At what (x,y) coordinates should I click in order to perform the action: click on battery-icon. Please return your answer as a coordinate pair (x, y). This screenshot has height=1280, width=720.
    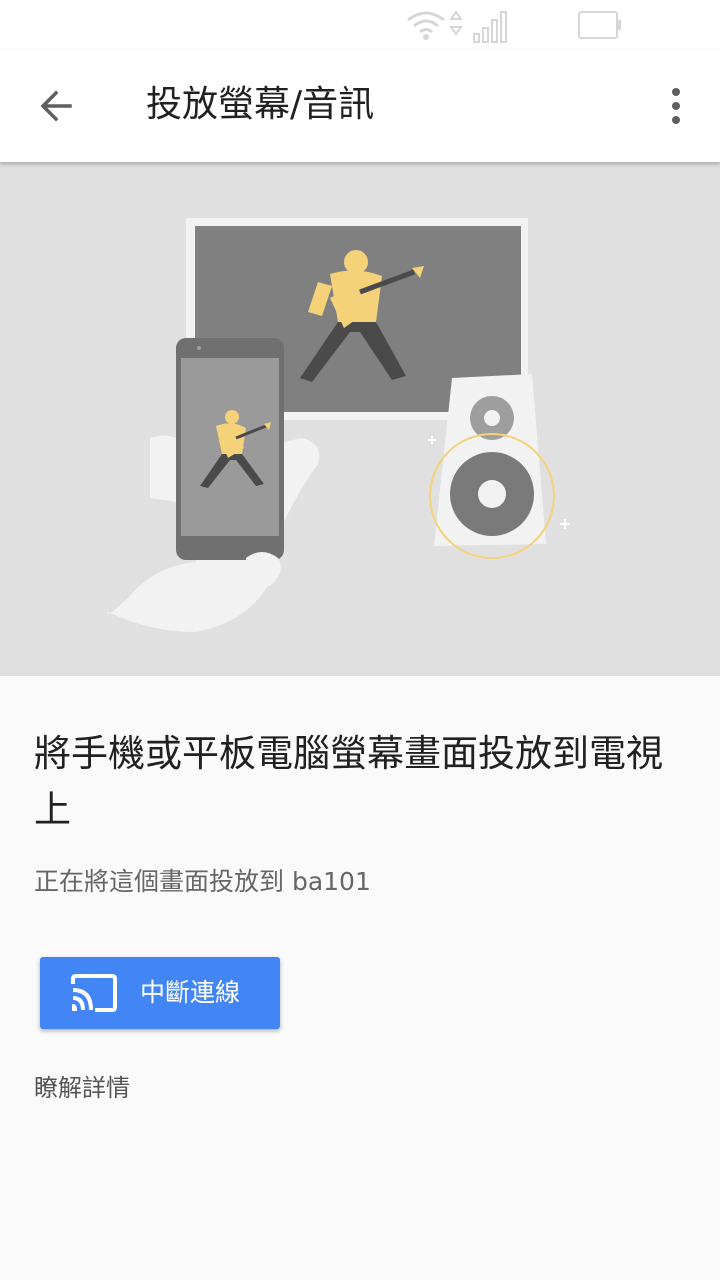
    Looking at the image, I should click on (599, 25).